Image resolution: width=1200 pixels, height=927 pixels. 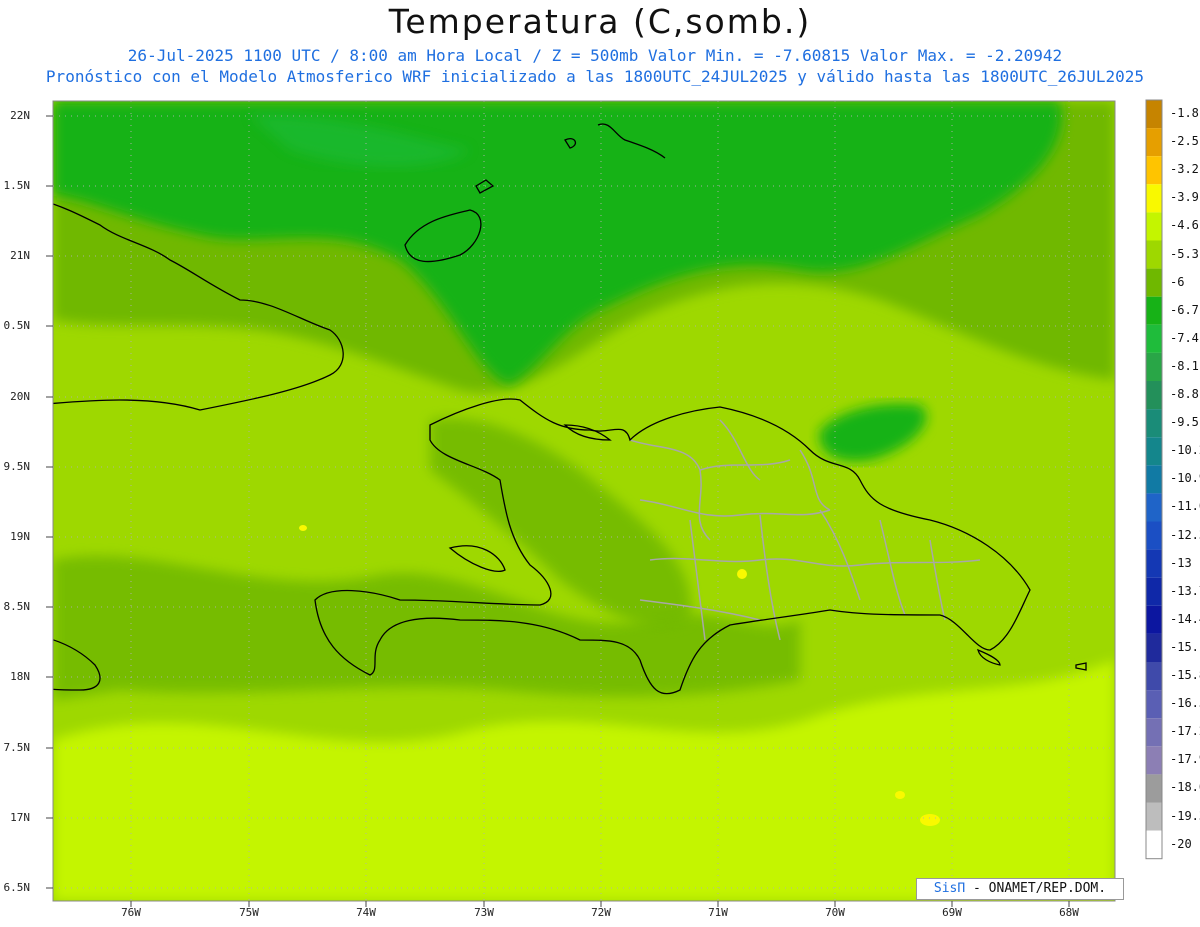 I want to click on lat-label: 20N, so click(x=20, y=396).